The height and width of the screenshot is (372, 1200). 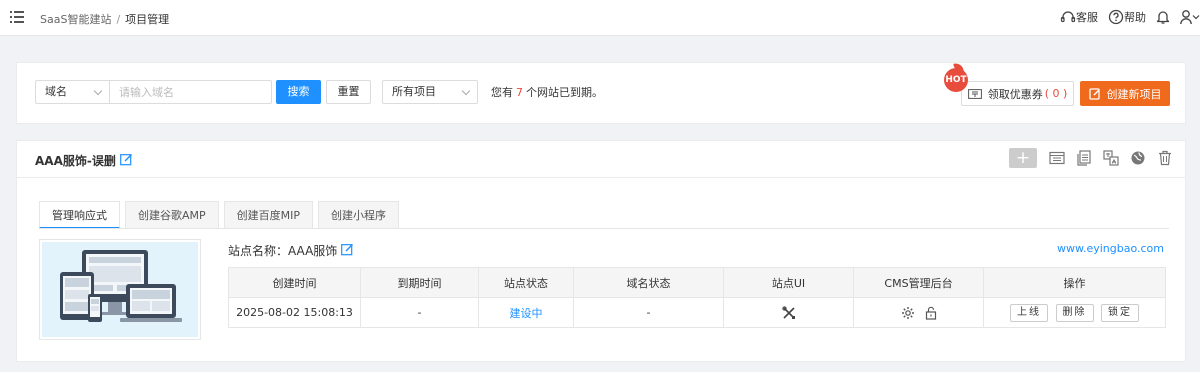 I want to click on copy-icon, so click(x=1084, y=158).